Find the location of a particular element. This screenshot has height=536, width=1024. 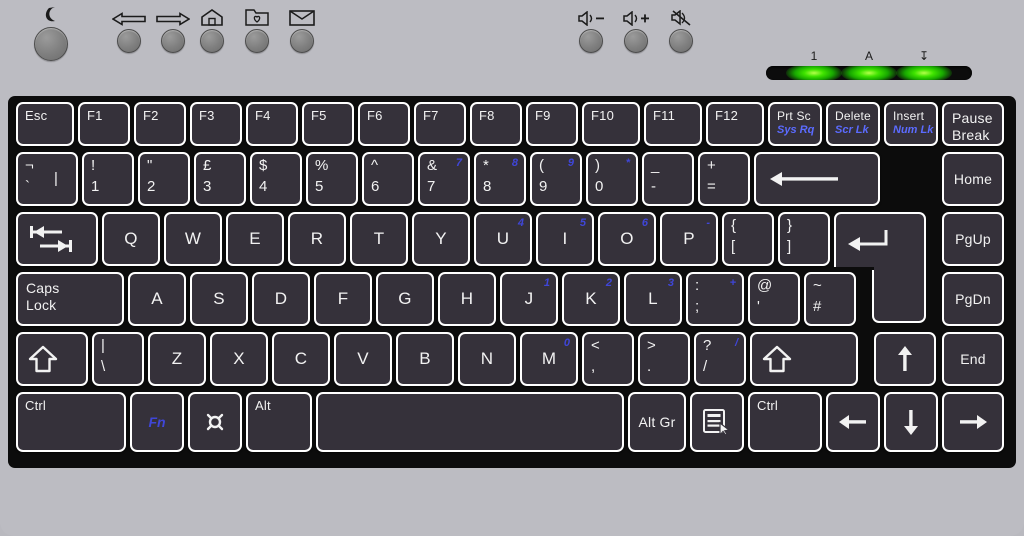

key-slash: ? / / is located at coordinates (720, 359).